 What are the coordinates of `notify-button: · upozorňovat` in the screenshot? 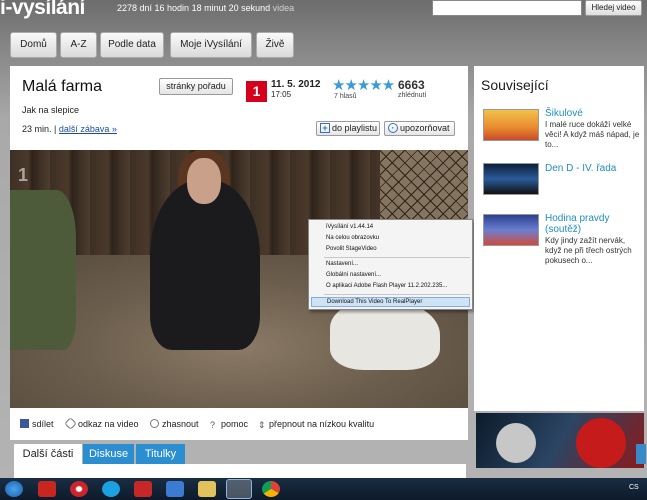 It's located at (419, 128).